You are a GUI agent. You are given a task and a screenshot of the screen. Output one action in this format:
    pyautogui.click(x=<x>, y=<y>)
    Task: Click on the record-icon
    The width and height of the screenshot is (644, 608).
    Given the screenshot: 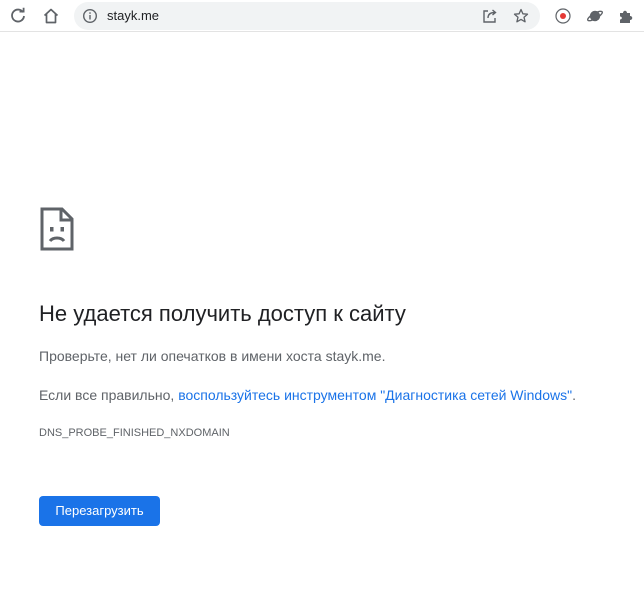 What is the action you would take?
    pyautogui.click(x=563, y=16)
    